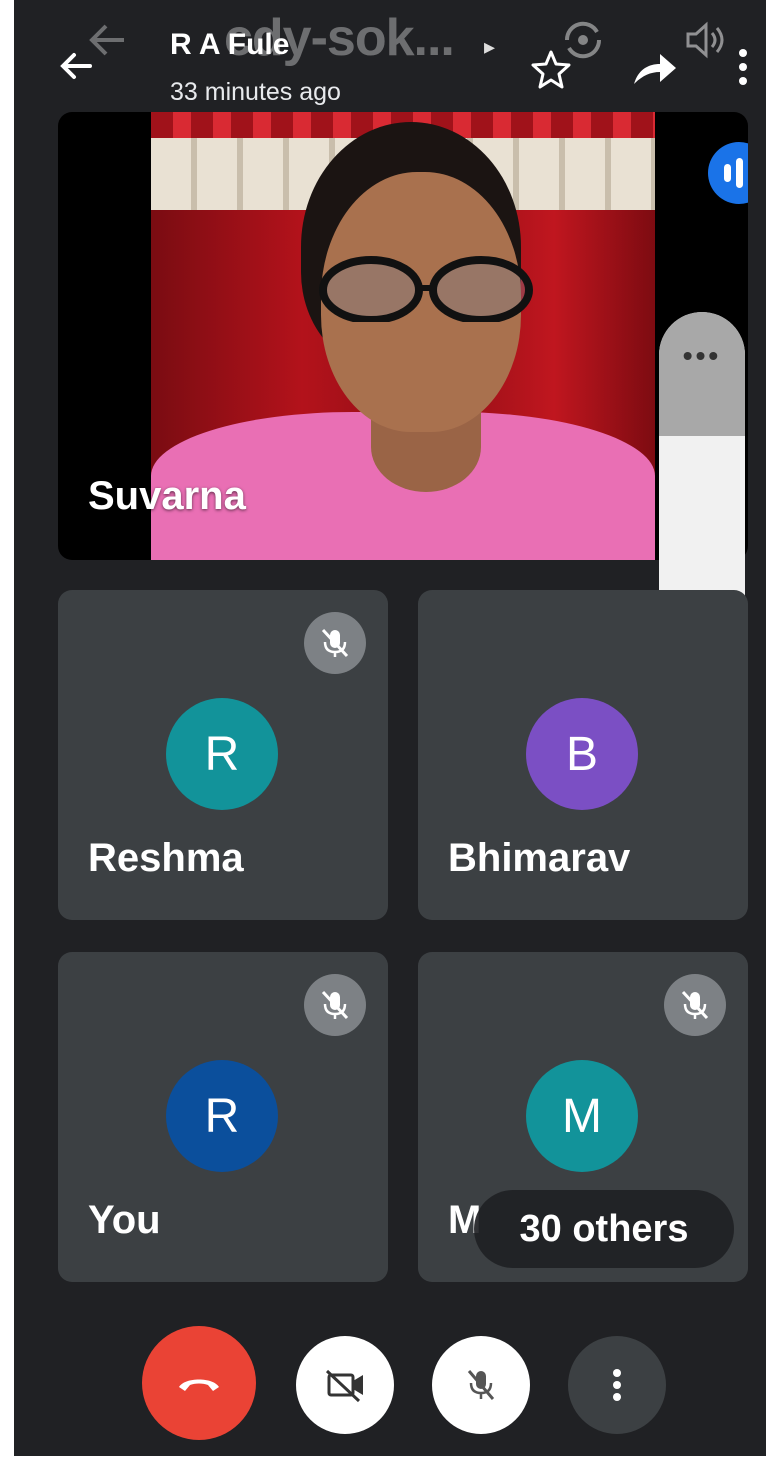  I want to click on main-participant-name: Suvarna, so click(167, 496).